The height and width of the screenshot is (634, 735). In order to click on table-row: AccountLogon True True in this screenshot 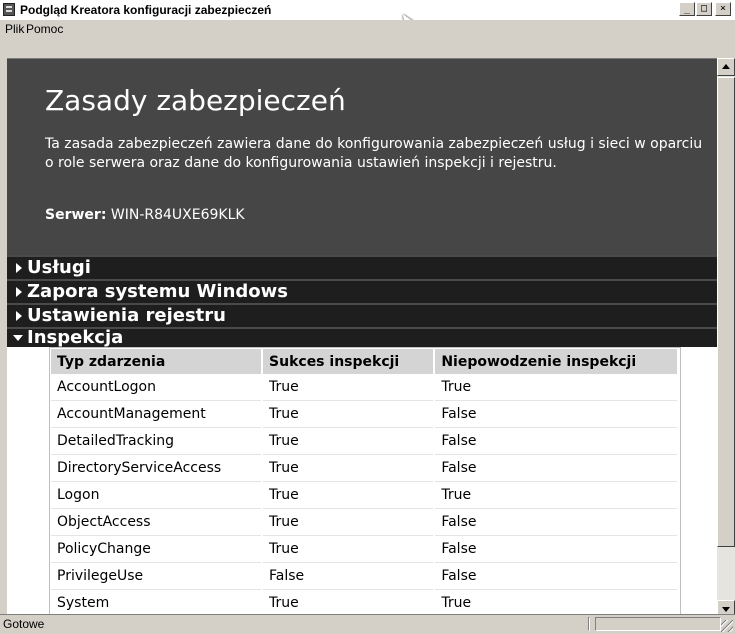, I will do `click(365, 387)`.